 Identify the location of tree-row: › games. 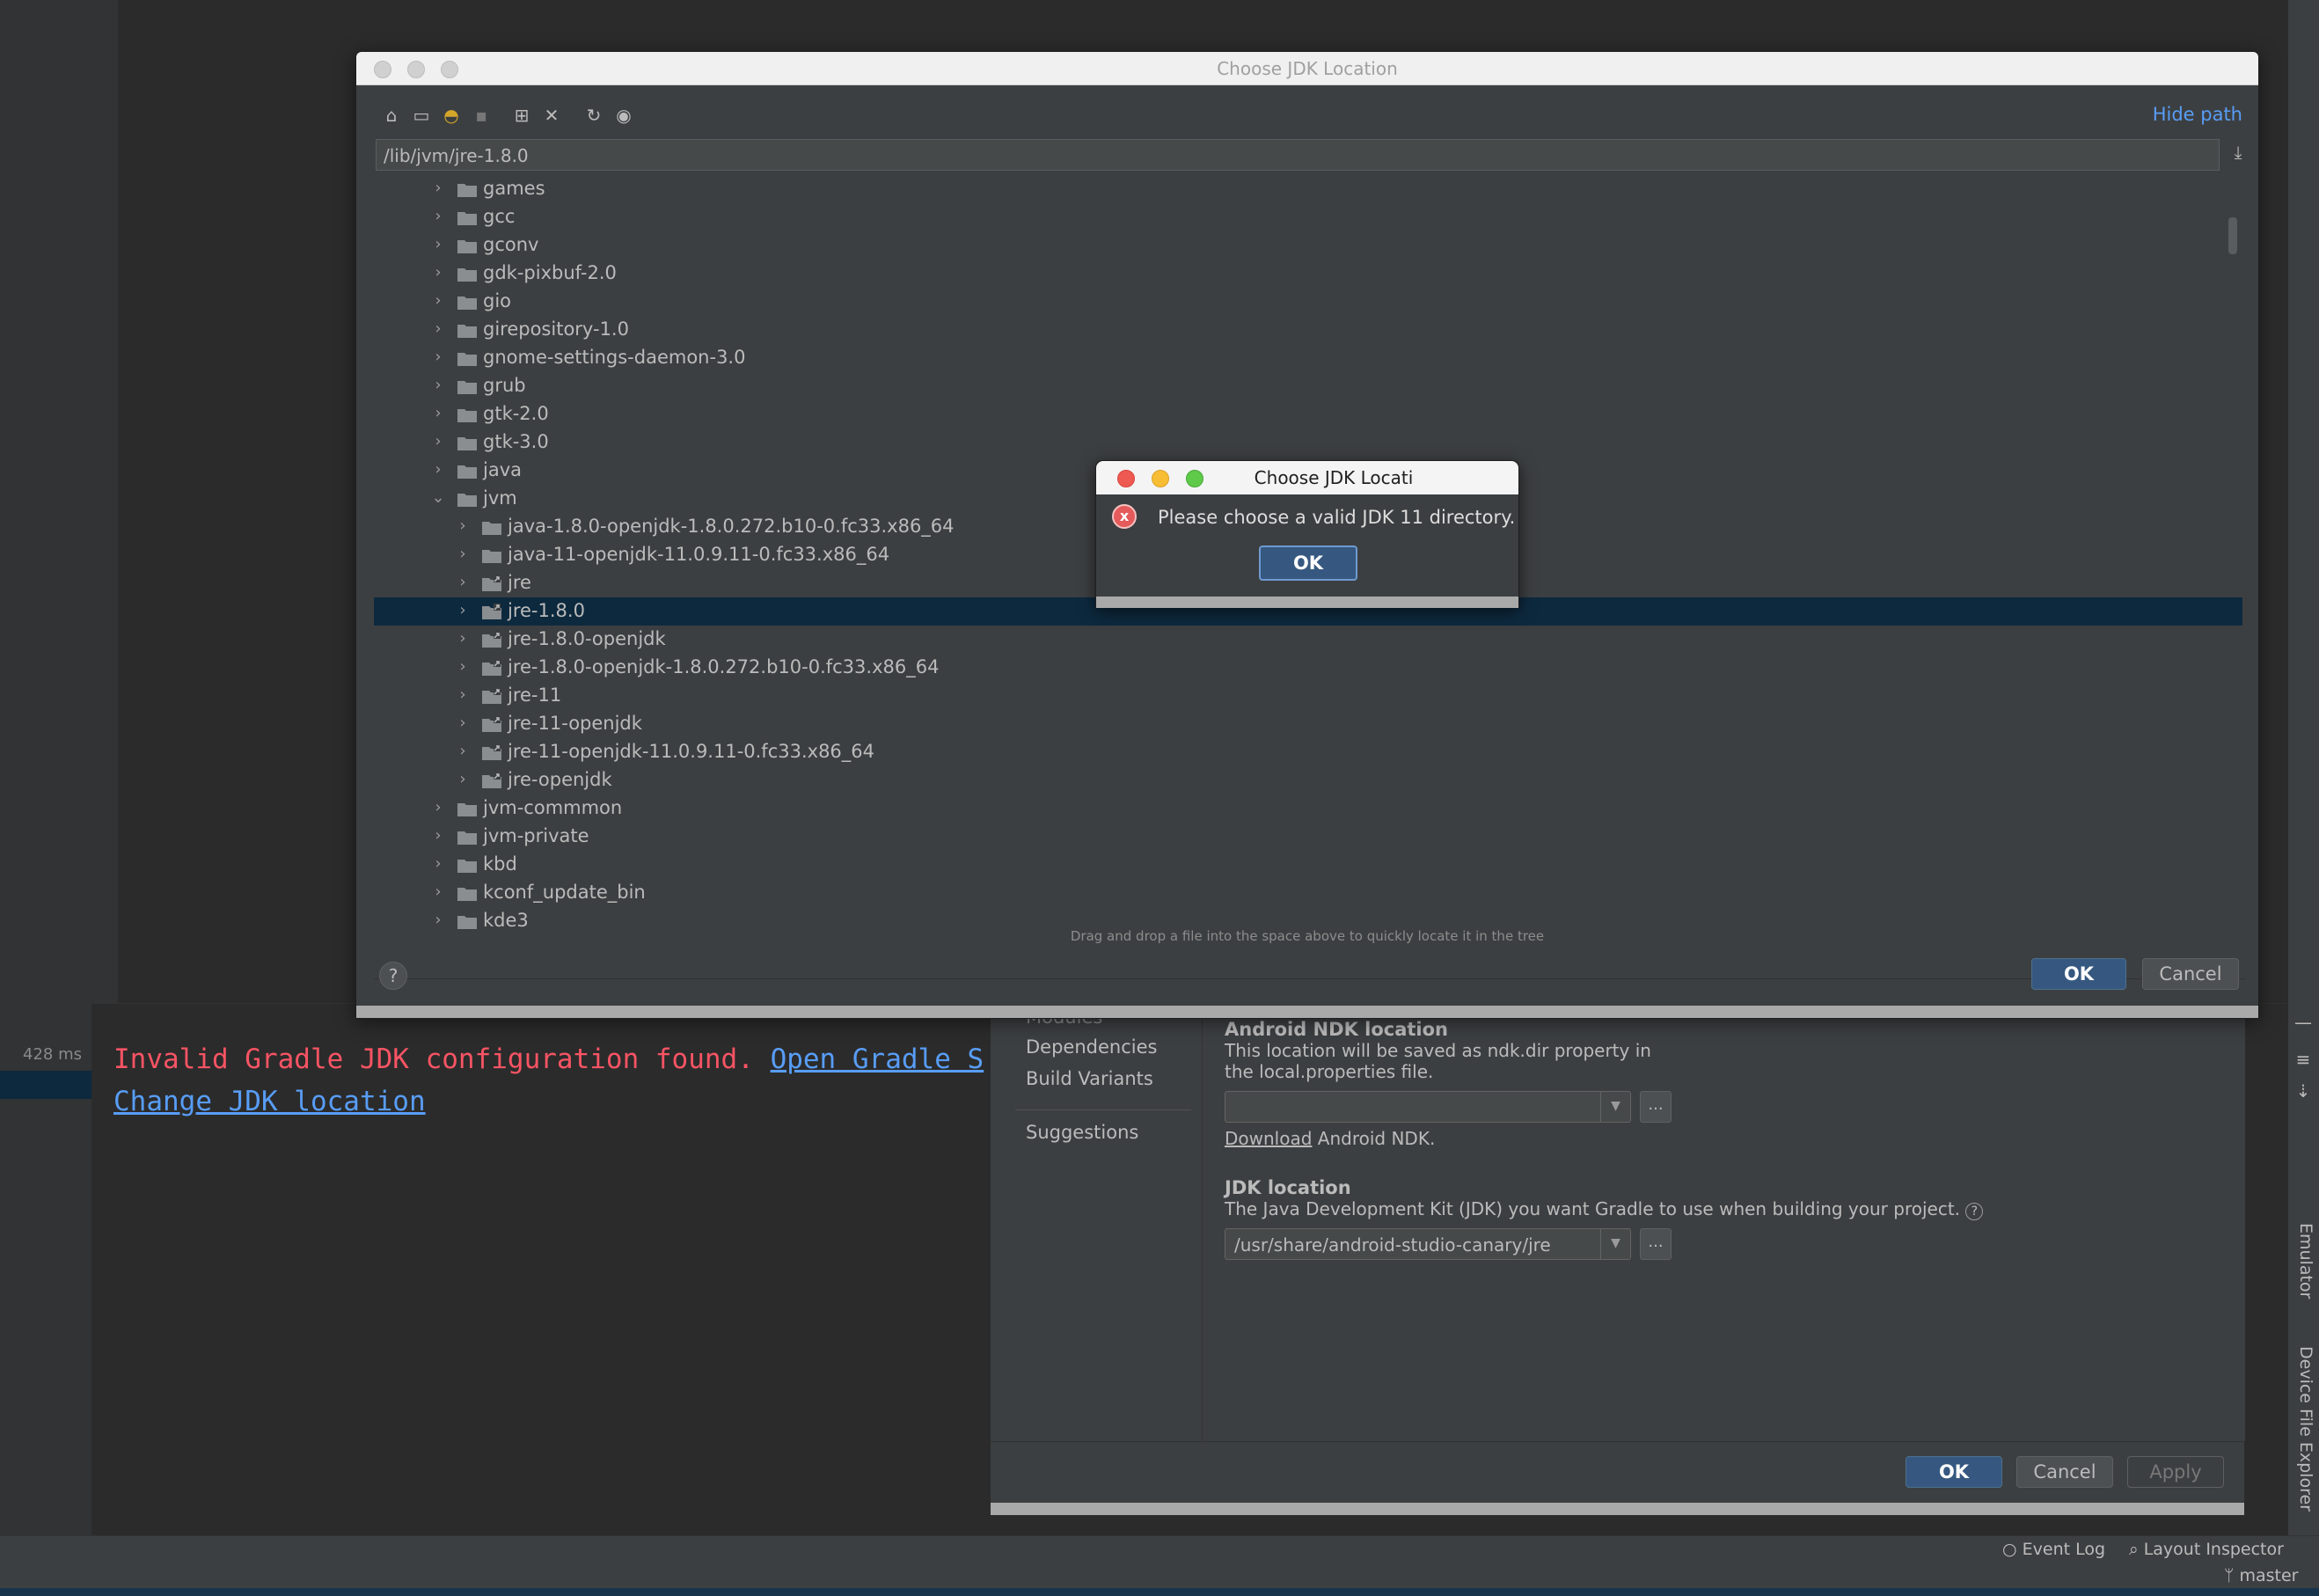
(1308, 189).